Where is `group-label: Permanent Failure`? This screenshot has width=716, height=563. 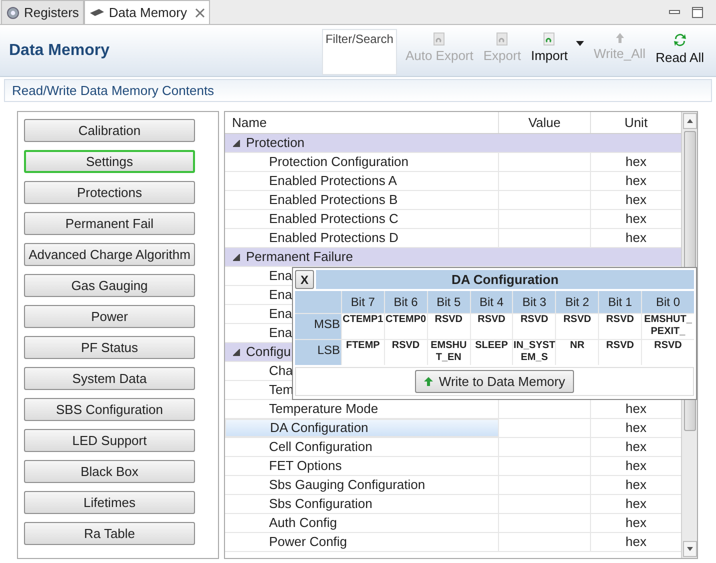
group-label: Permanent Failure is located at coordinates (299, 257).